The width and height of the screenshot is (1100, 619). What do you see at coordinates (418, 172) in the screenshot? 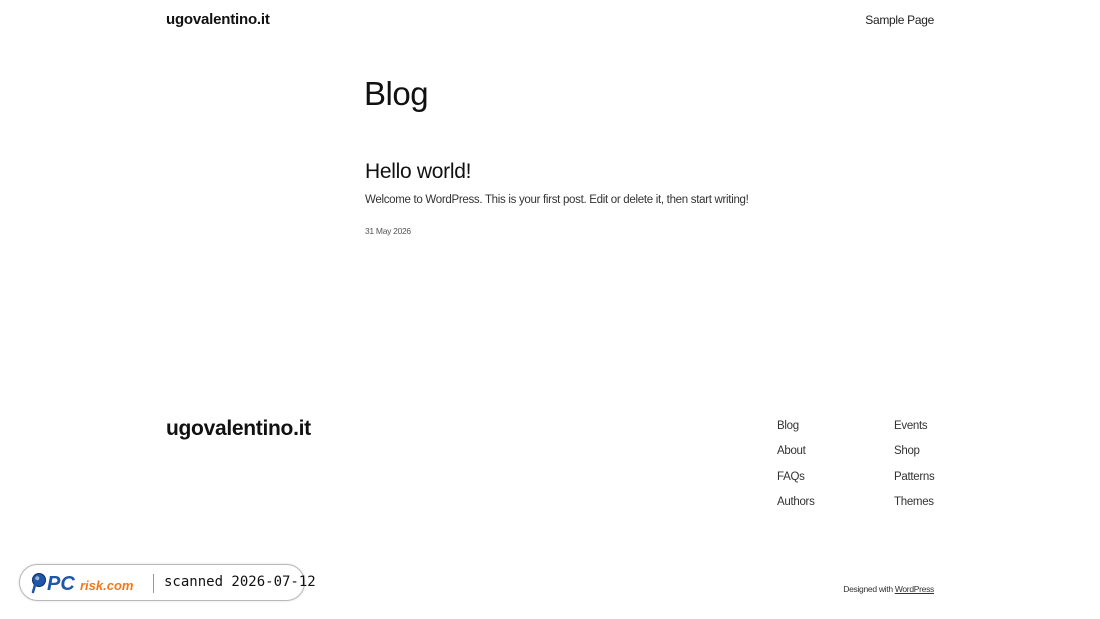
I see `post-title-link: Hello world!` at bounding box center [418, 172].